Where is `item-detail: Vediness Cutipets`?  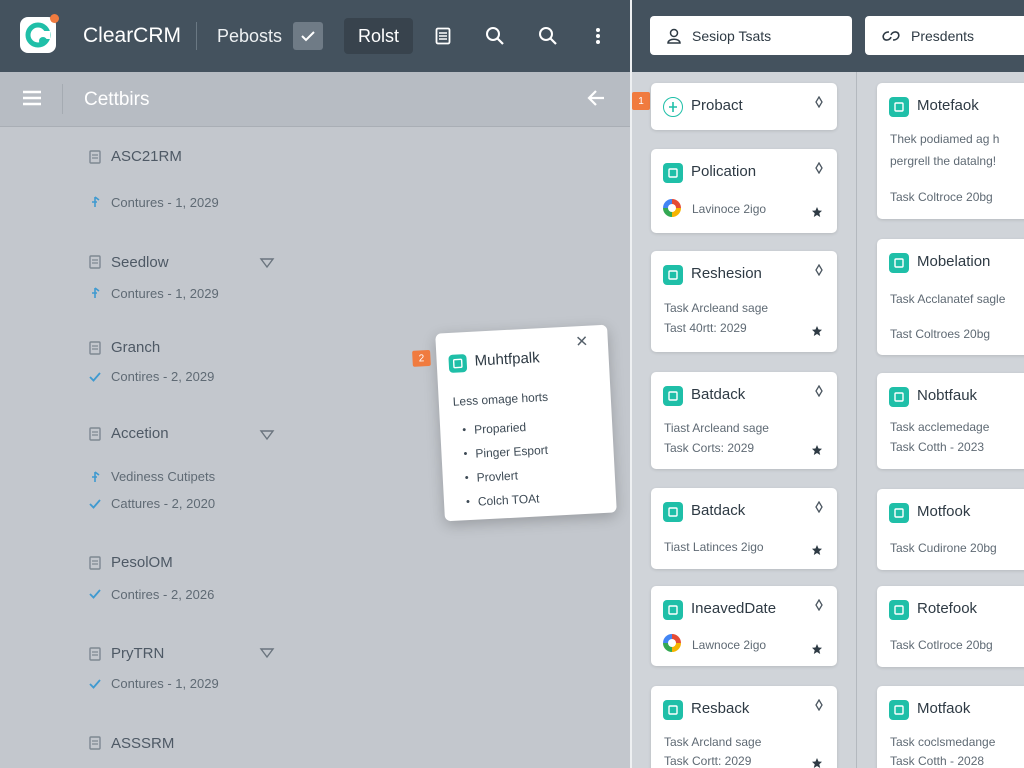 item-detail: Vediness Cutipets is located at coordinates (163, 476).